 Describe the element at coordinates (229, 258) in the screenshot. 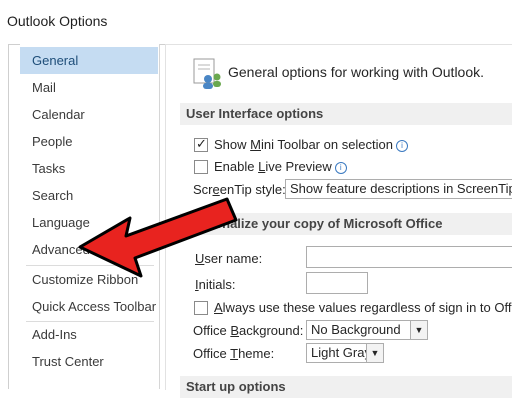

I see `user-name-label: User name:` at that location.